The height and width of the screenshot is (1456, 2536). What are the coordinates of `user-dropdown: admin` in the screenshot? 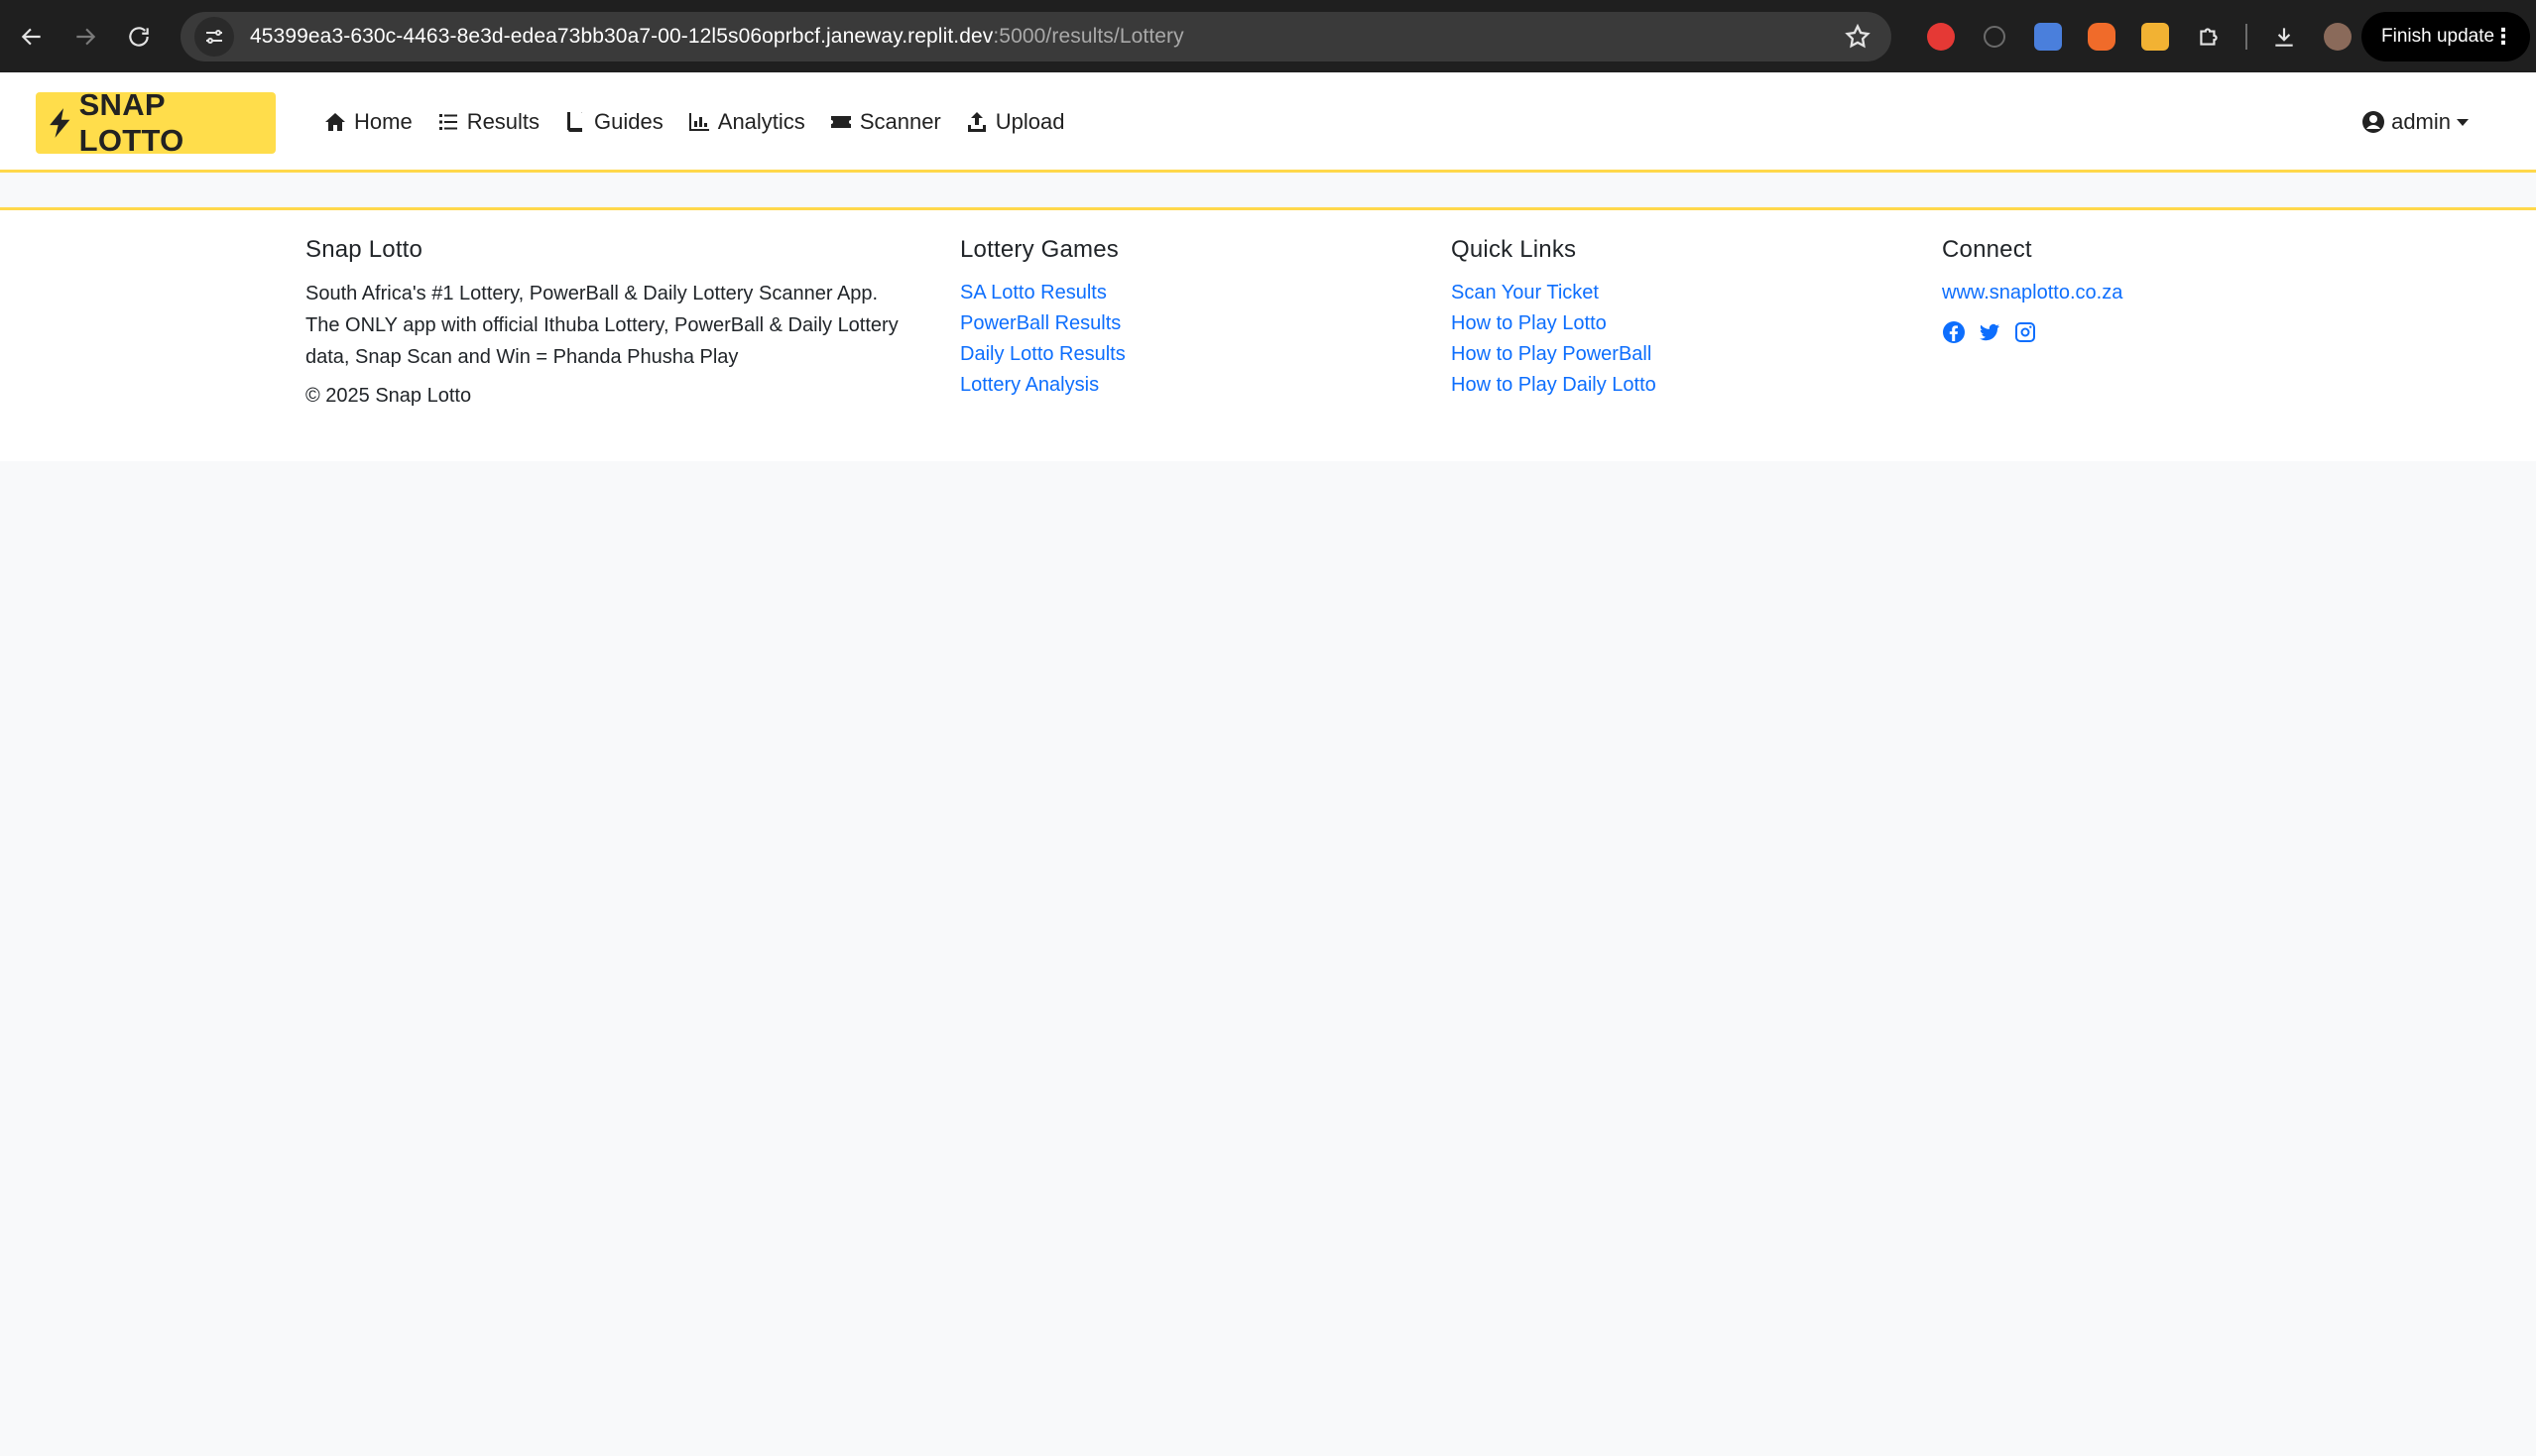 It's located at (2415, 122).